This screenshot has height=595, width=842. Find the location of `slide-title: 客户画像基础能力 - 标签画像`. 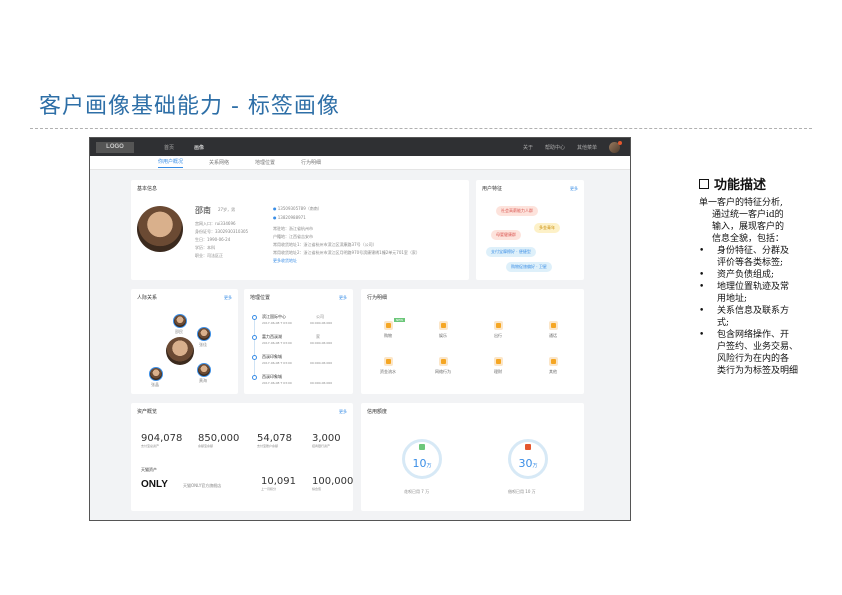

slide-title: 客户画像基础能力 - 标签画像 is located at coordinates (189, 106).